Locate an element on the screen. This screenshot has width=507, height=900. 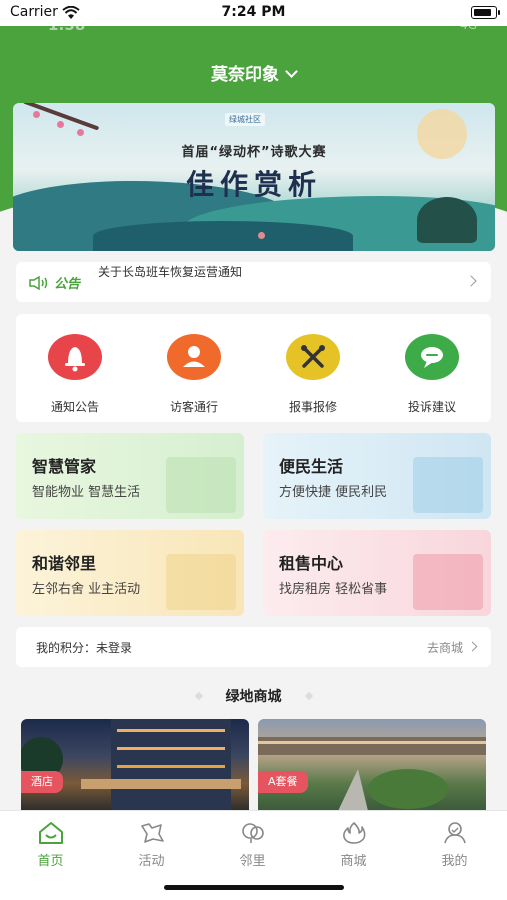
card-convenience: 便民生活 方便快捷 便民利民 is located at coordinates (377, 476).